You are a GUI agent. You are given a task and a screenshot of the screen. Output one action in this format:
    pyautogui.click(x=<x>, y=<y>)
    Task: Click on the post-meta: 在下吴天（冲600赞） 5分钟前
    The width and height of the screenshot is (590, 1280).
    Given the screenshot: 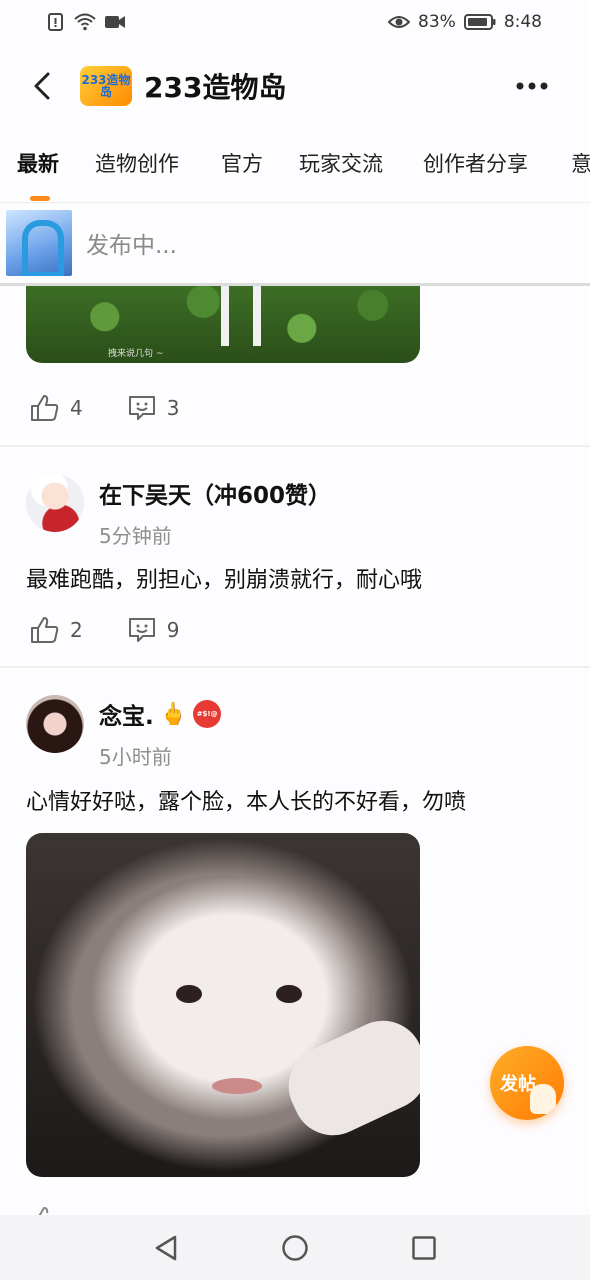 What is the action you would take?
    pyautogui.click(x=215, y=511)
    